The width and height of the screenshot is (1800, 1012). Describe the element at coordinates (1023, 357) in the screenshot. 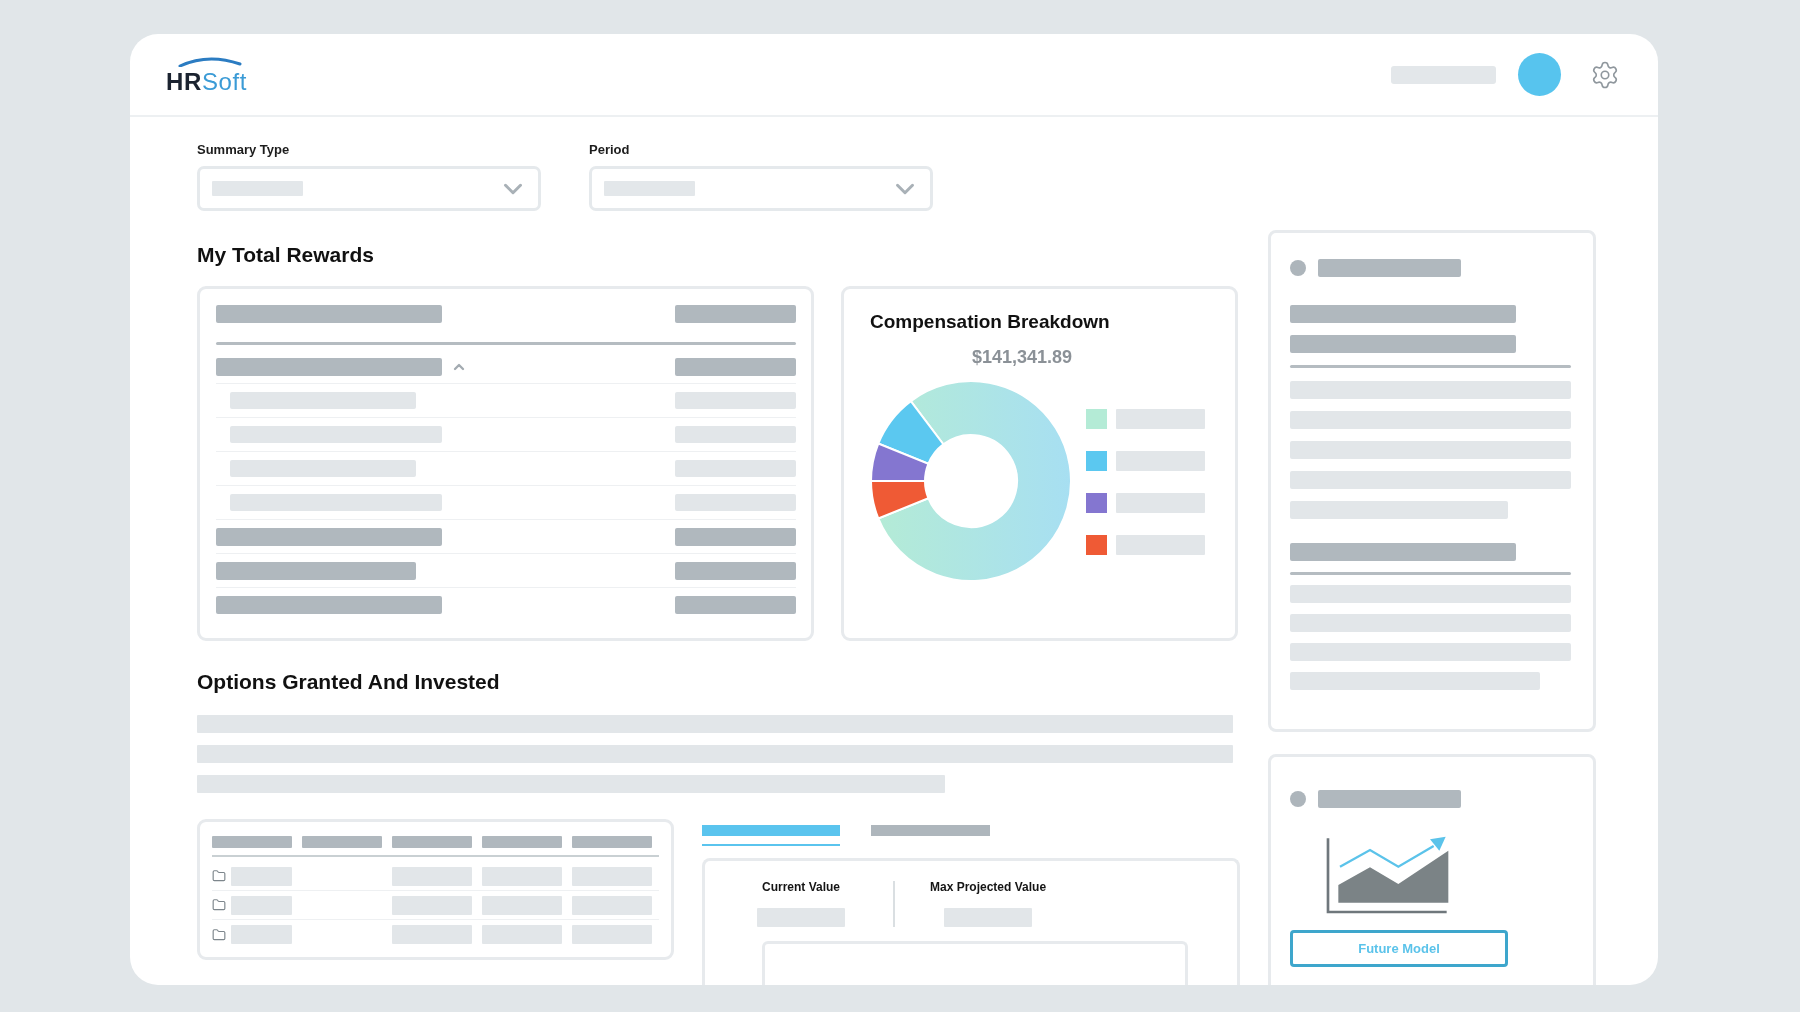

I see `total-amount: $141,341.89` at that location.